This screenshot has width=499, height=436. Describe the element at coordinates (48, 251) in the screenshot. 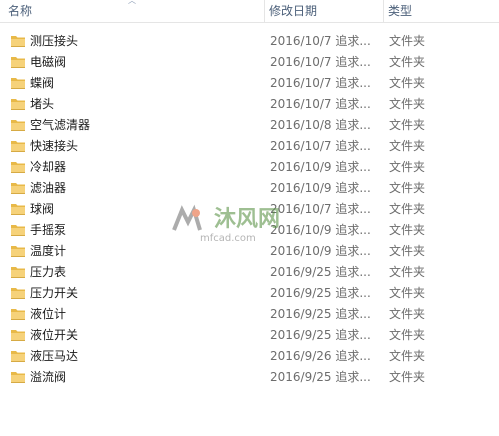

I see `file-name: 温度计` at that location.